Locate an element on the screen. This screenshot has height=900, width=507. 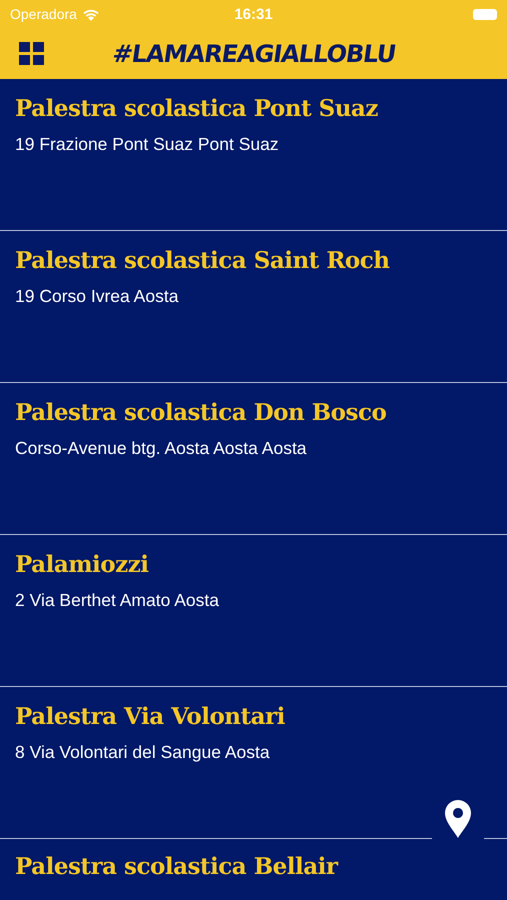
venue-address: 2 Via Berthet Amato Aosta is located at coordinates (117, 600).